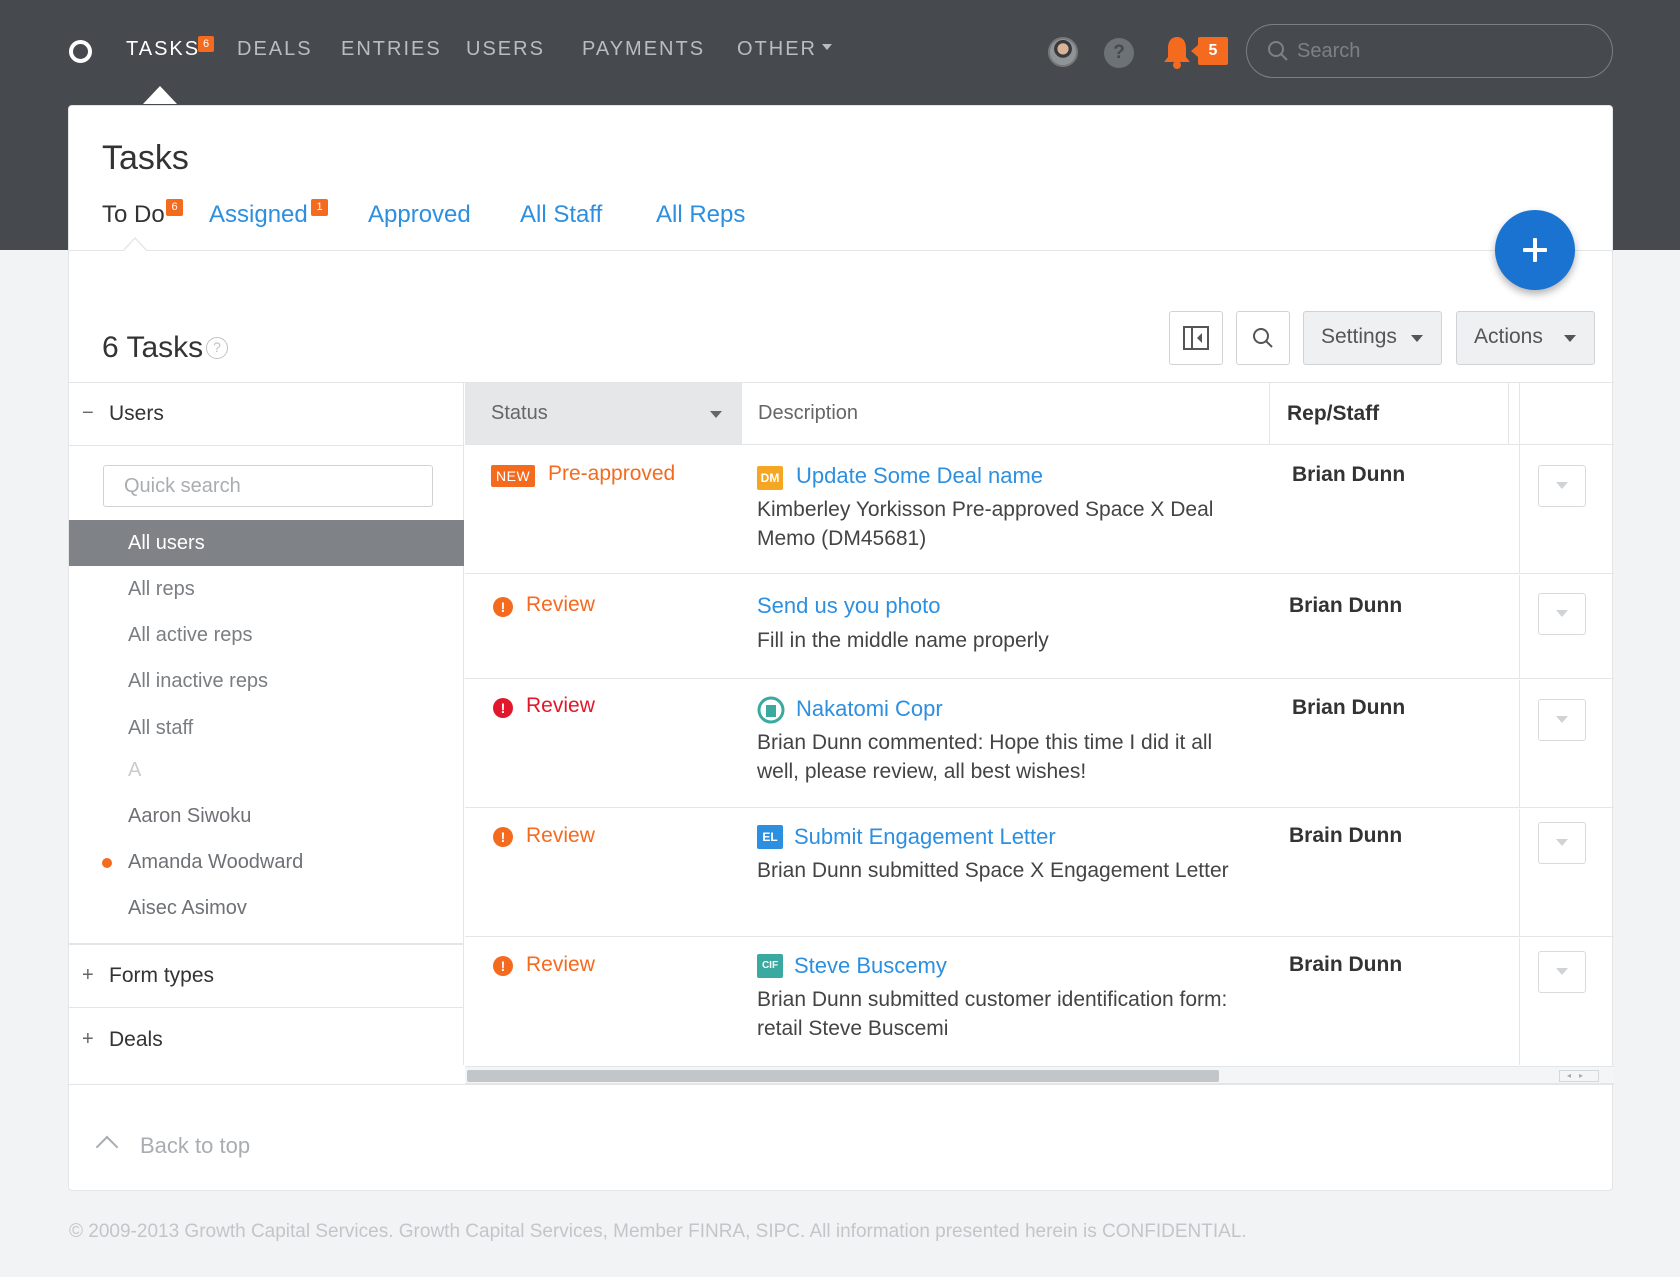 The width and height of the screenshot is (1680, 1277). What do you see at coordinates (519, 413) in the screenshot?
I see `status-header-label: Status` at bounding box center [519, 413].